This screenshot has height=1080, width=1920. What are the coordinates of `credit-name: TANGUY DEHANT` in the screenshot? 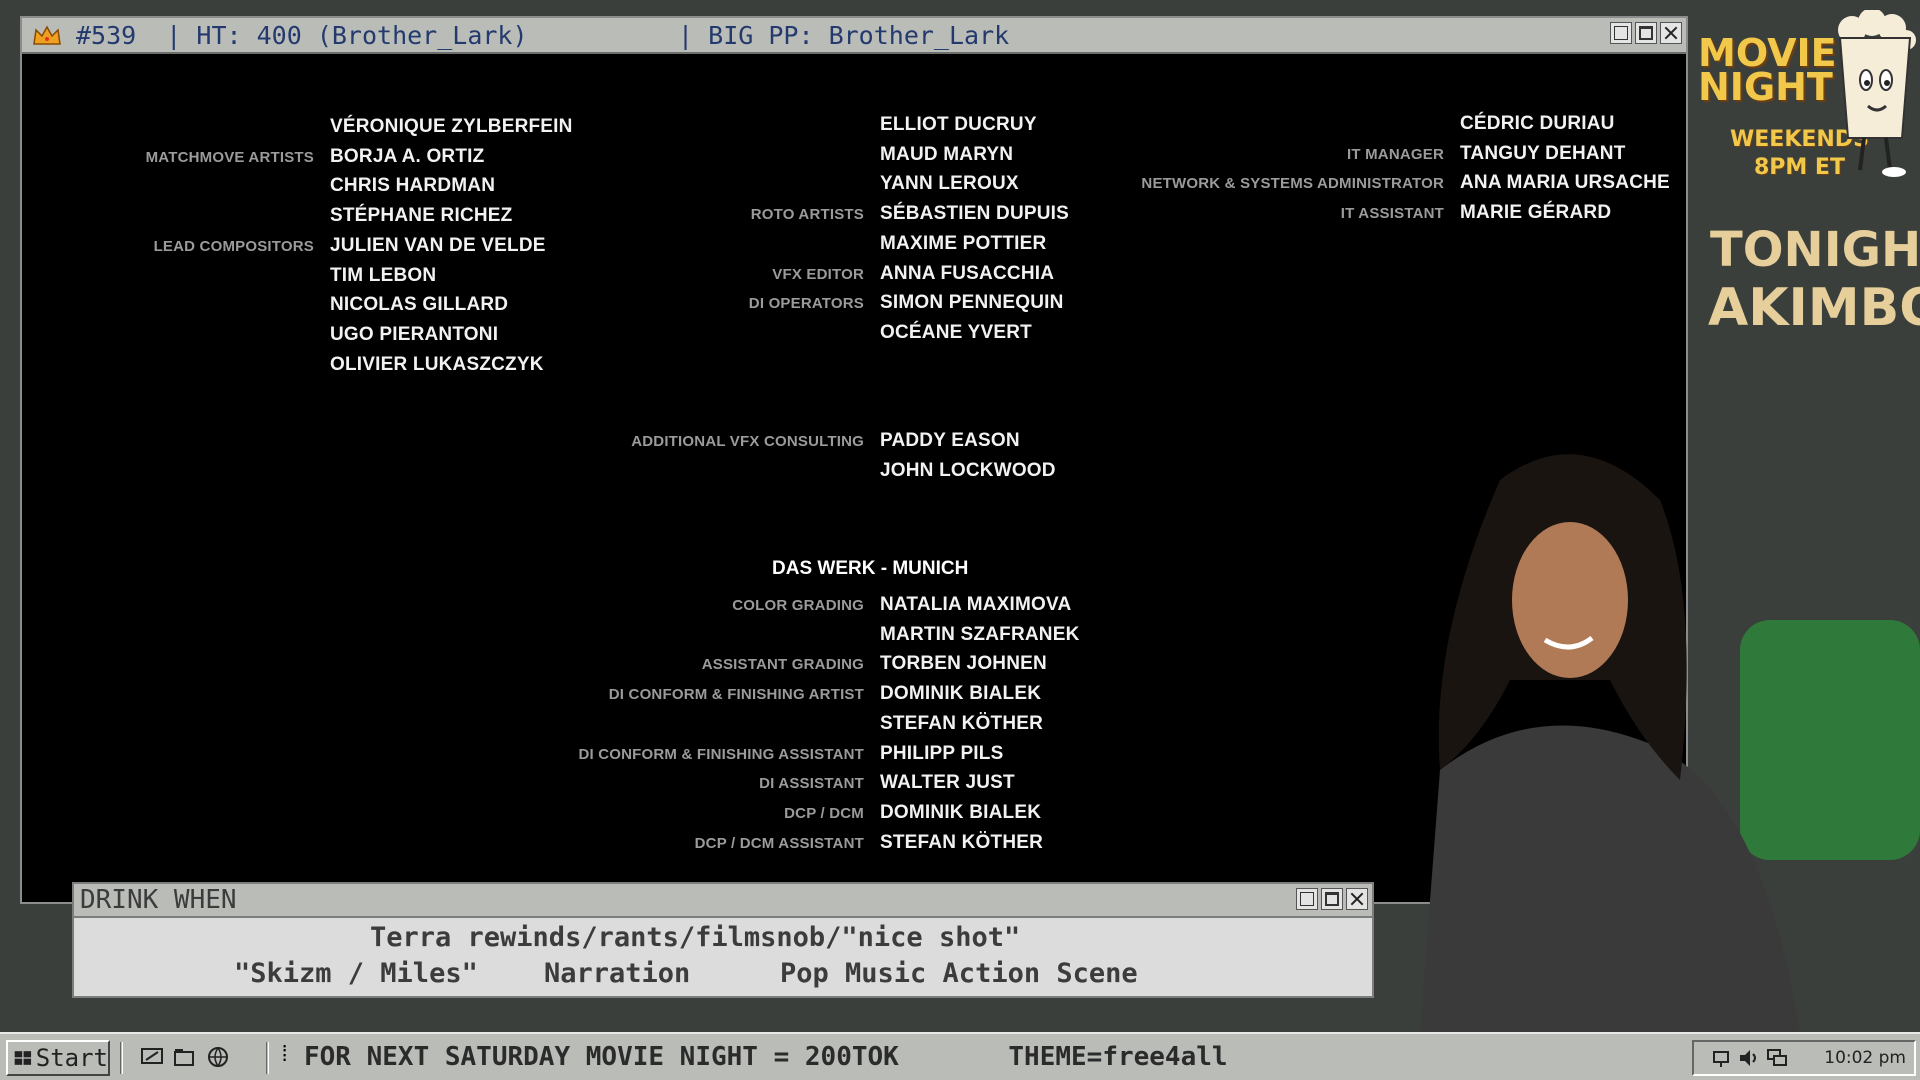 It's located at (1543, 153).